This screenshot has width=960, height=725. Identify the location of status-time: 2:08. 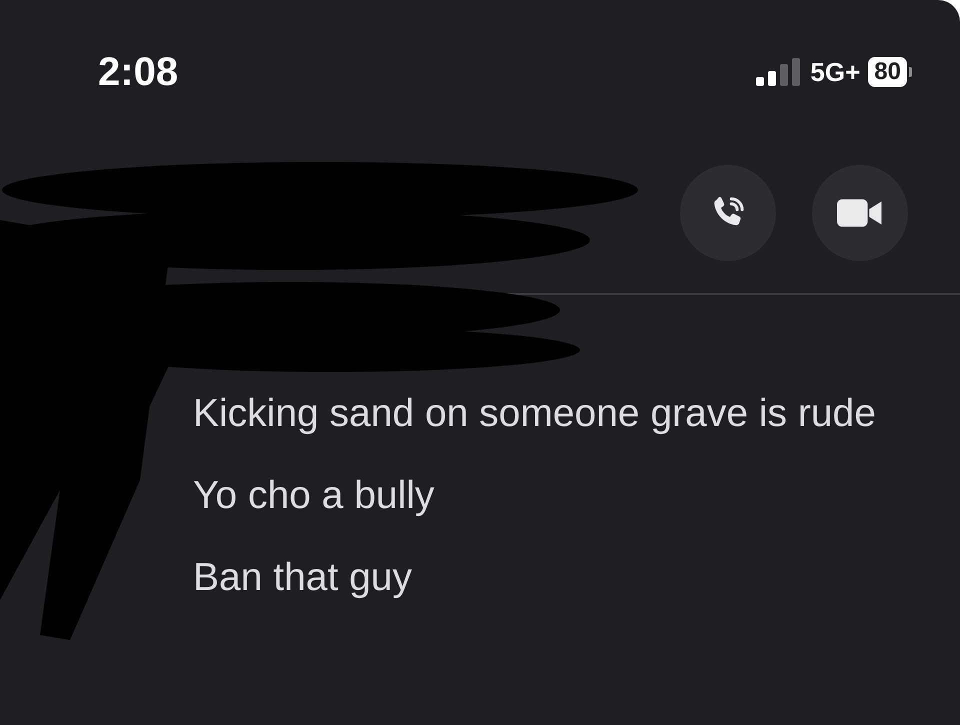
(138, 72).